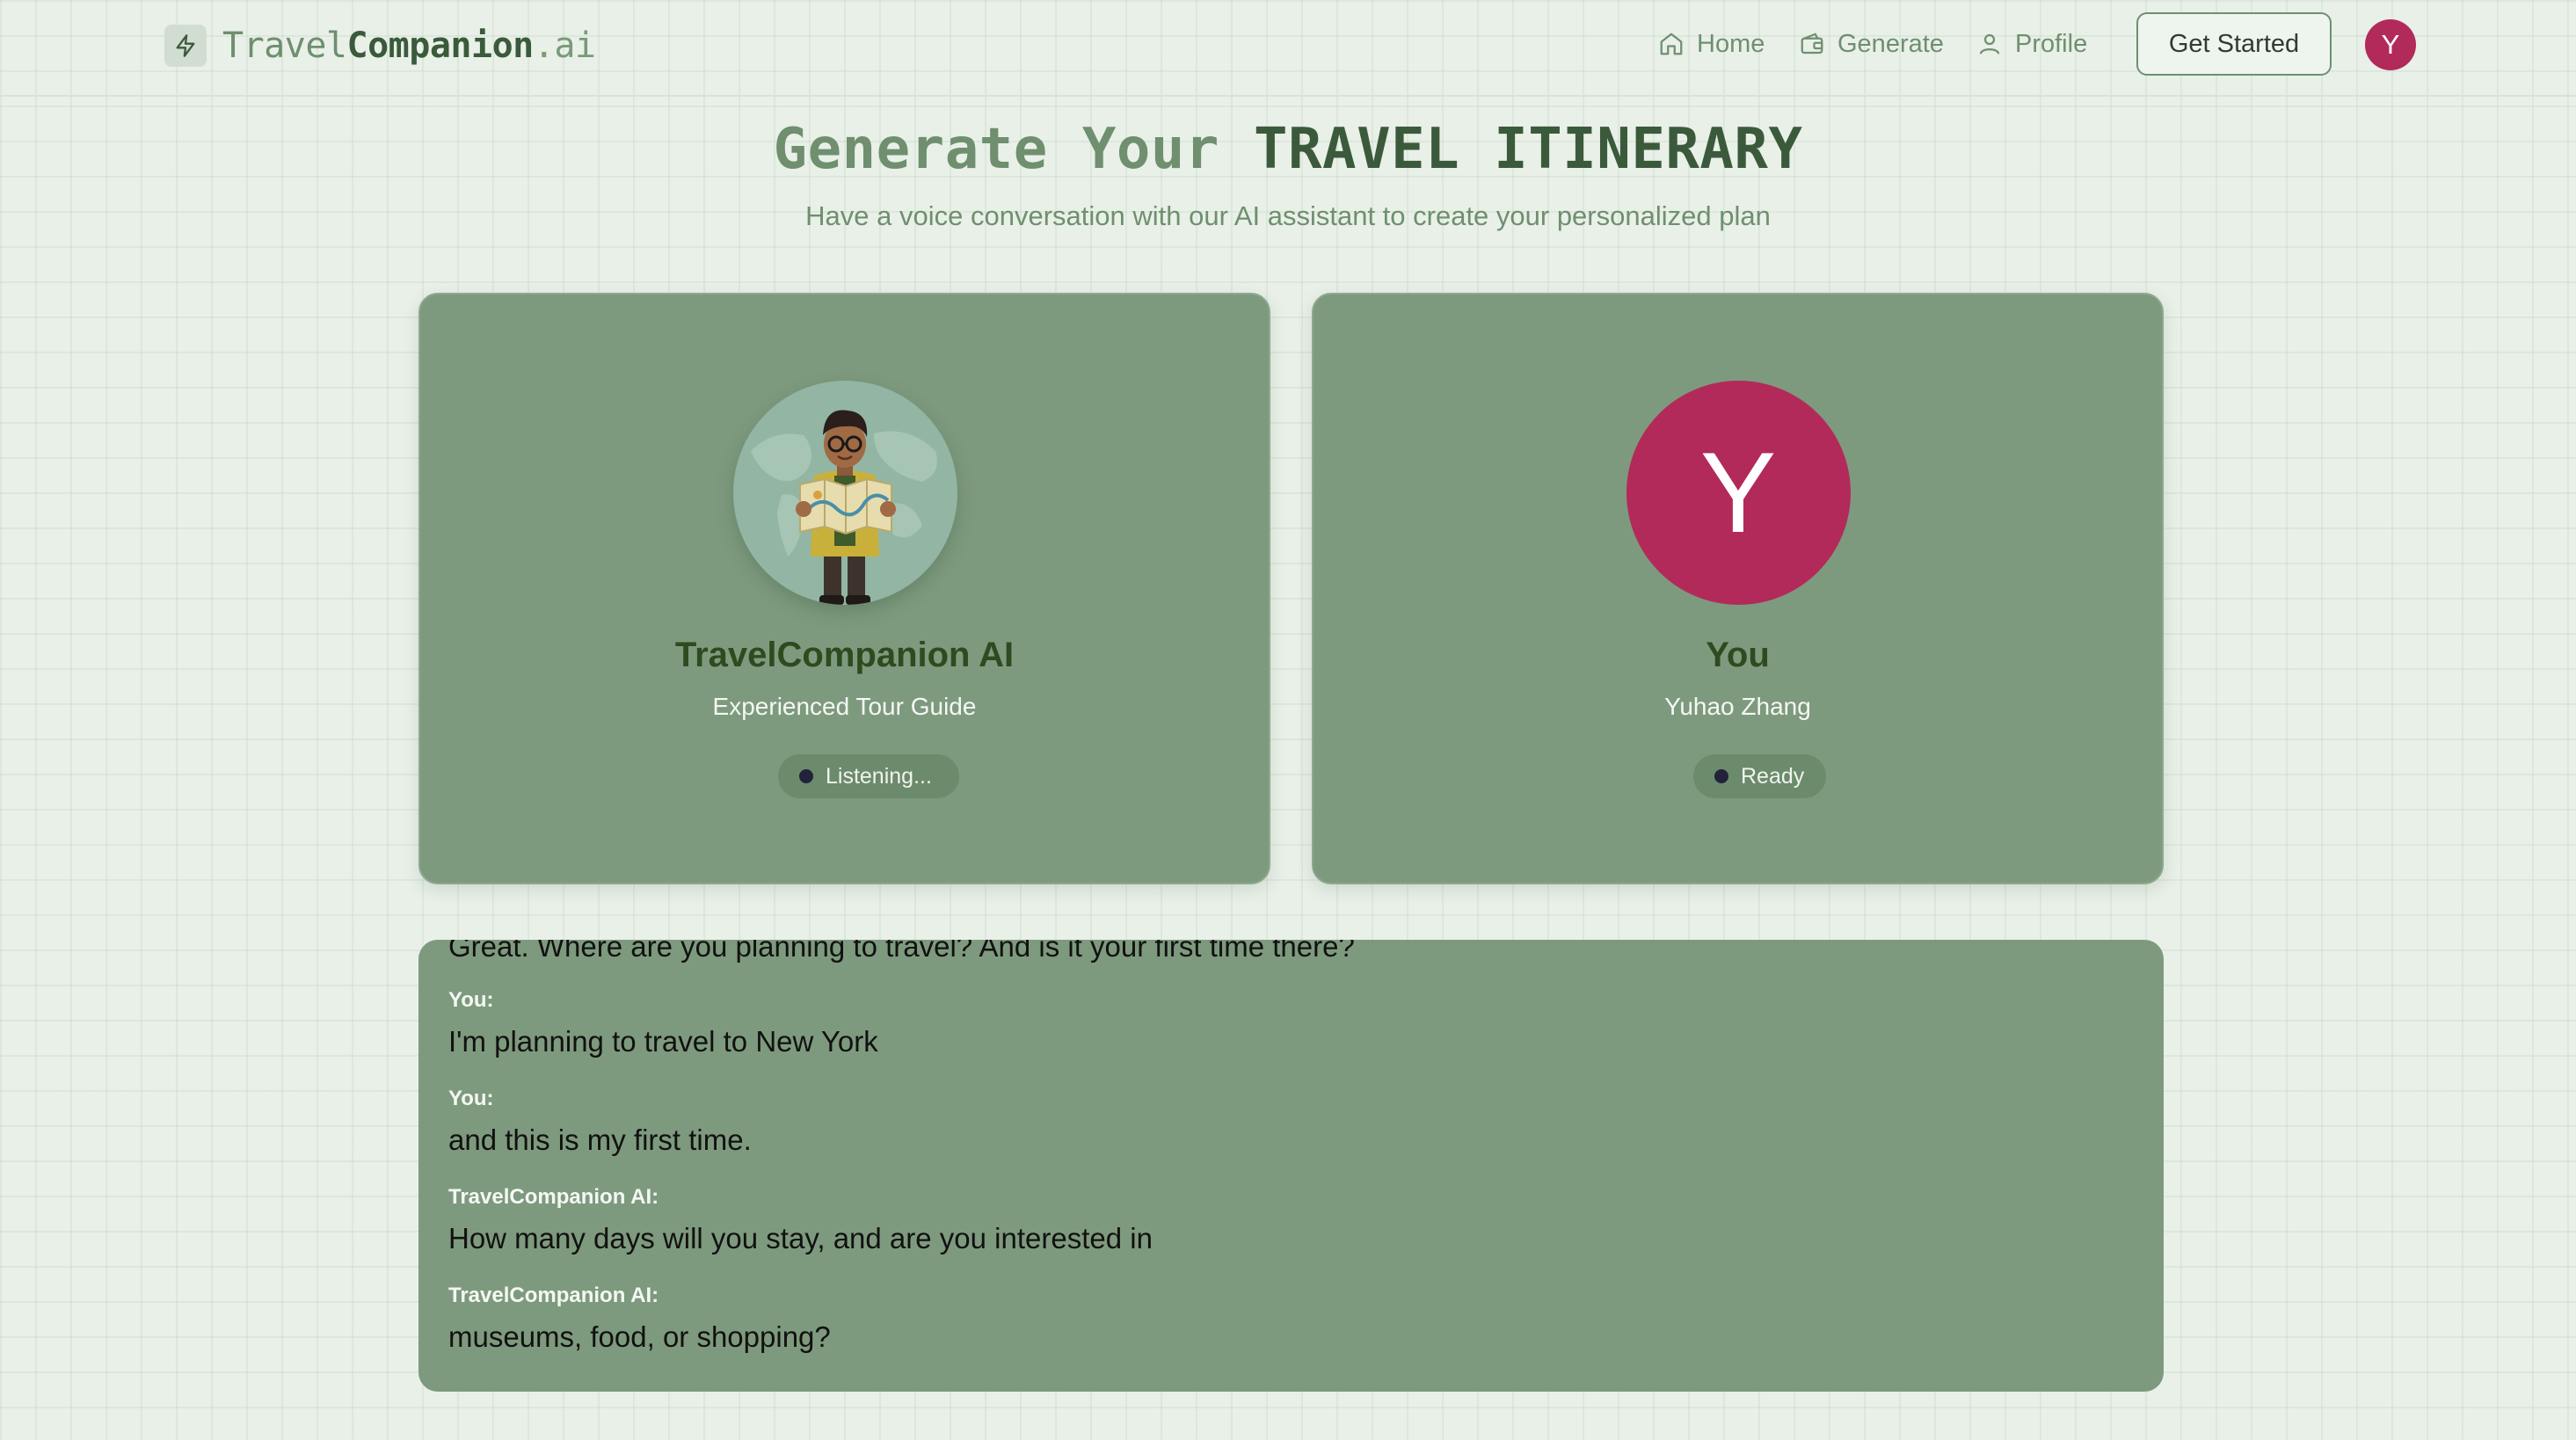 The image size is (2576, 1440). I want to click on tour-guide-illustration, so click(843, 507).